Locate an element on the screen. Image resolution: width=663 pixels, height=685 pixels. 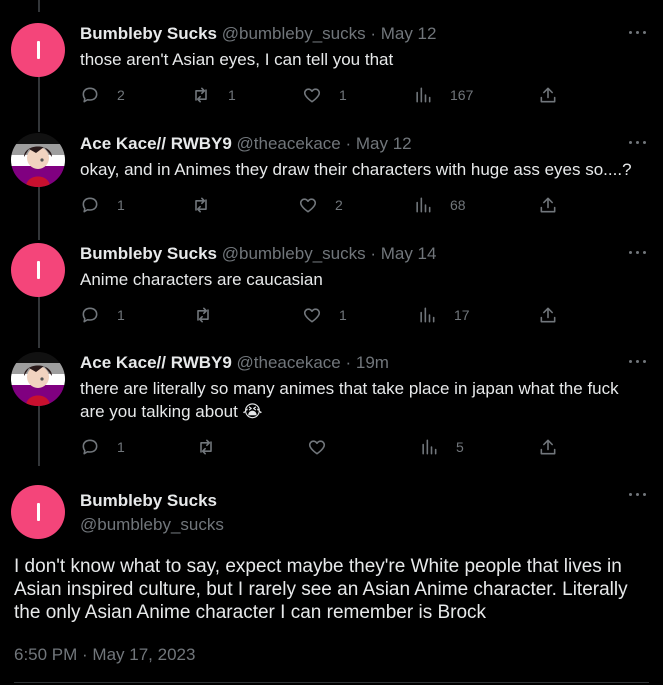
views-button: 68 is located at coordinates (439, 205).